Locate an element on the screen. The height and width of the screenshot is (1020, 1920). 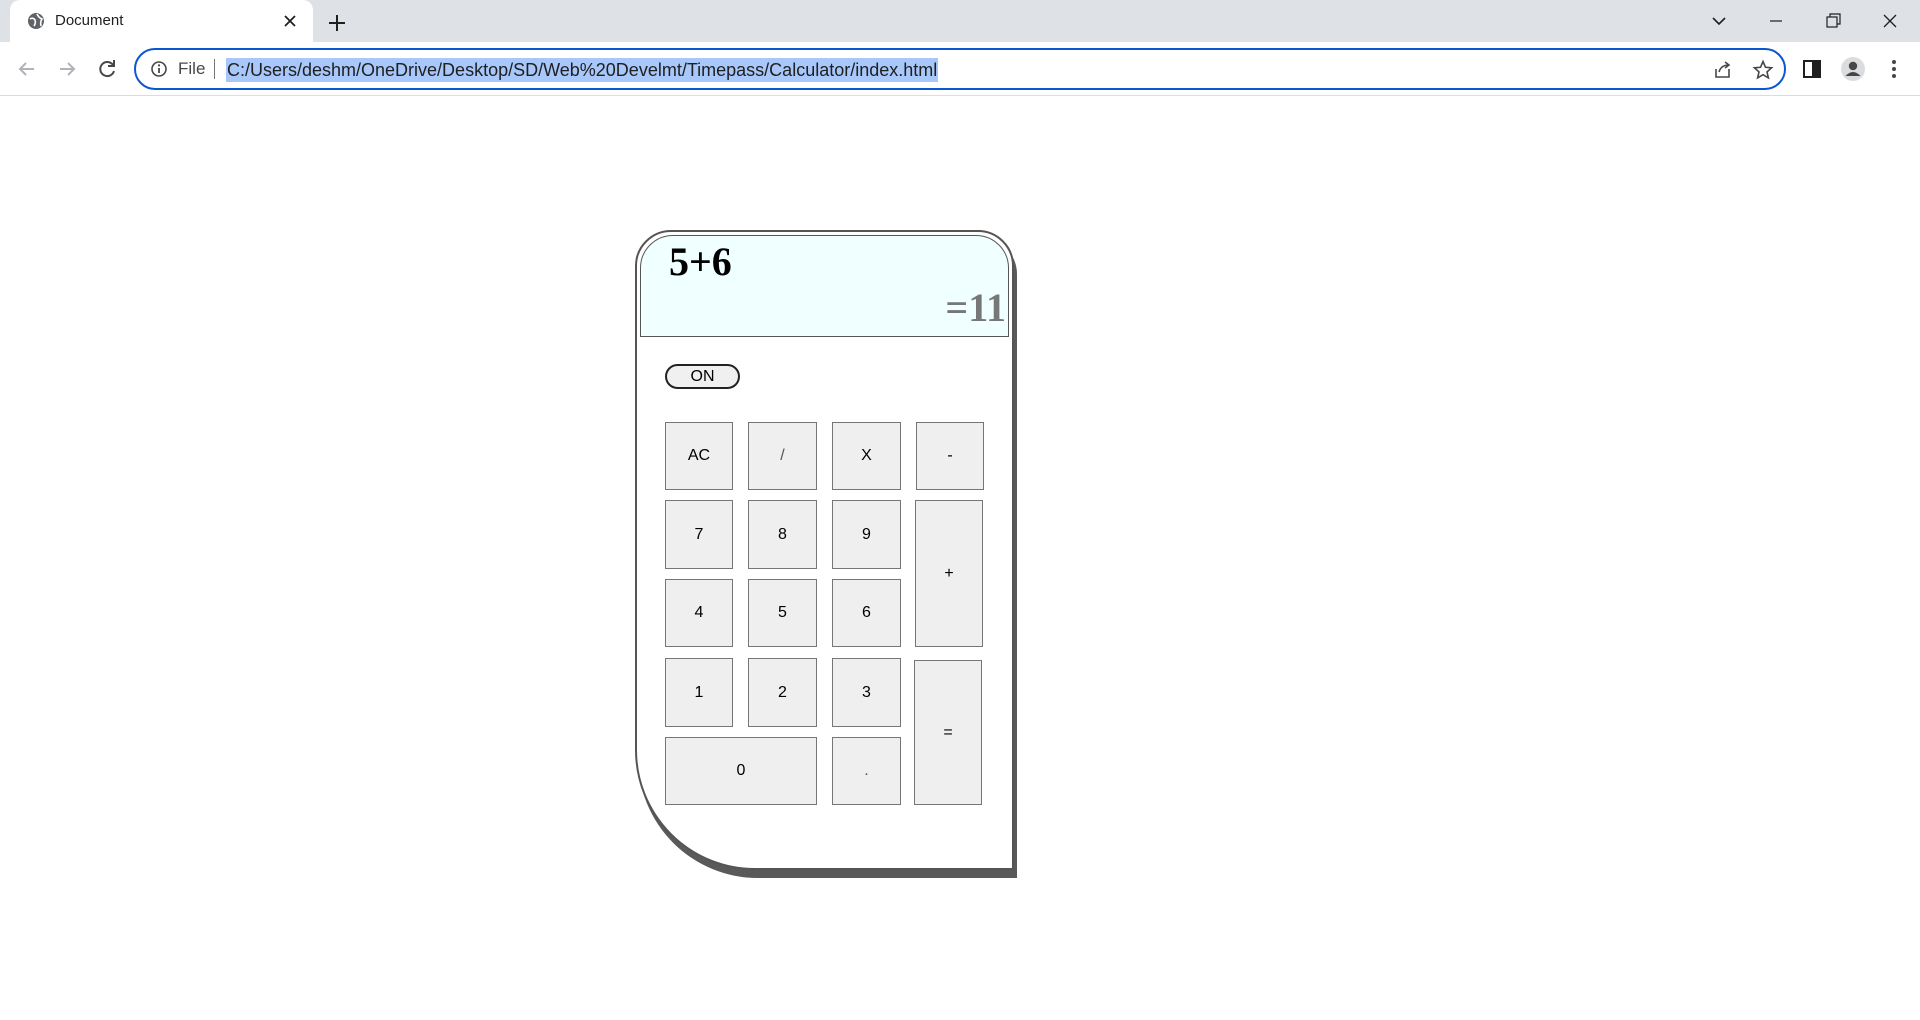
decimal-button: . is located at coordinates (866, 771).